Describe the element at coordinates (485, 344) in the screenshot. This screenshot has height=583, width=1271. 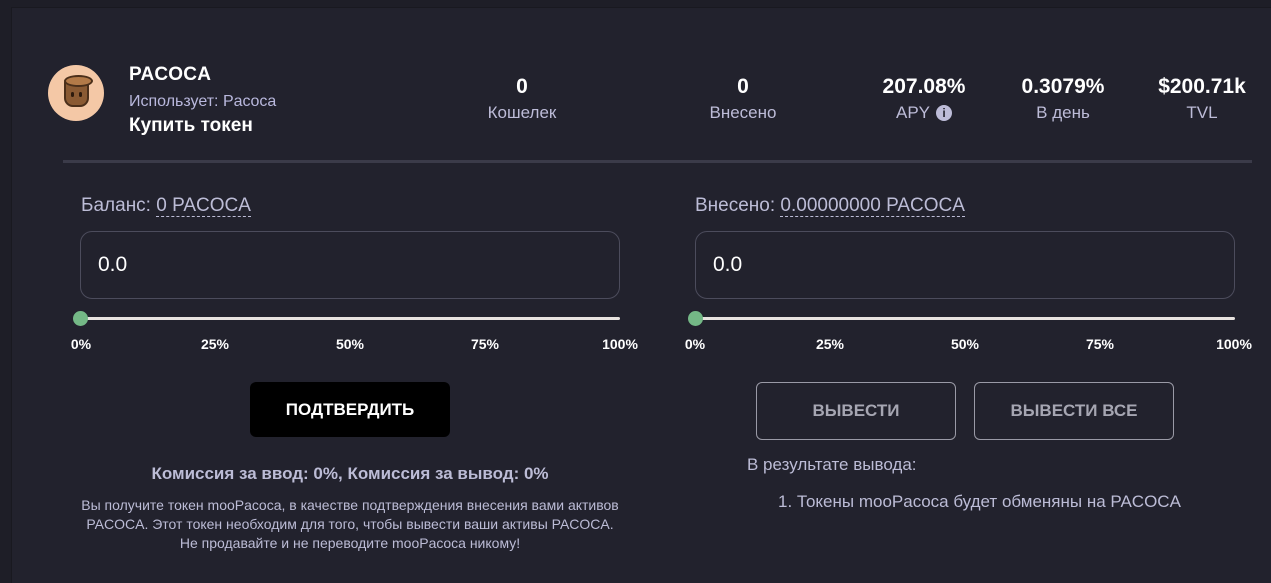
I see `deposit-tick-75: 75%` at that location.